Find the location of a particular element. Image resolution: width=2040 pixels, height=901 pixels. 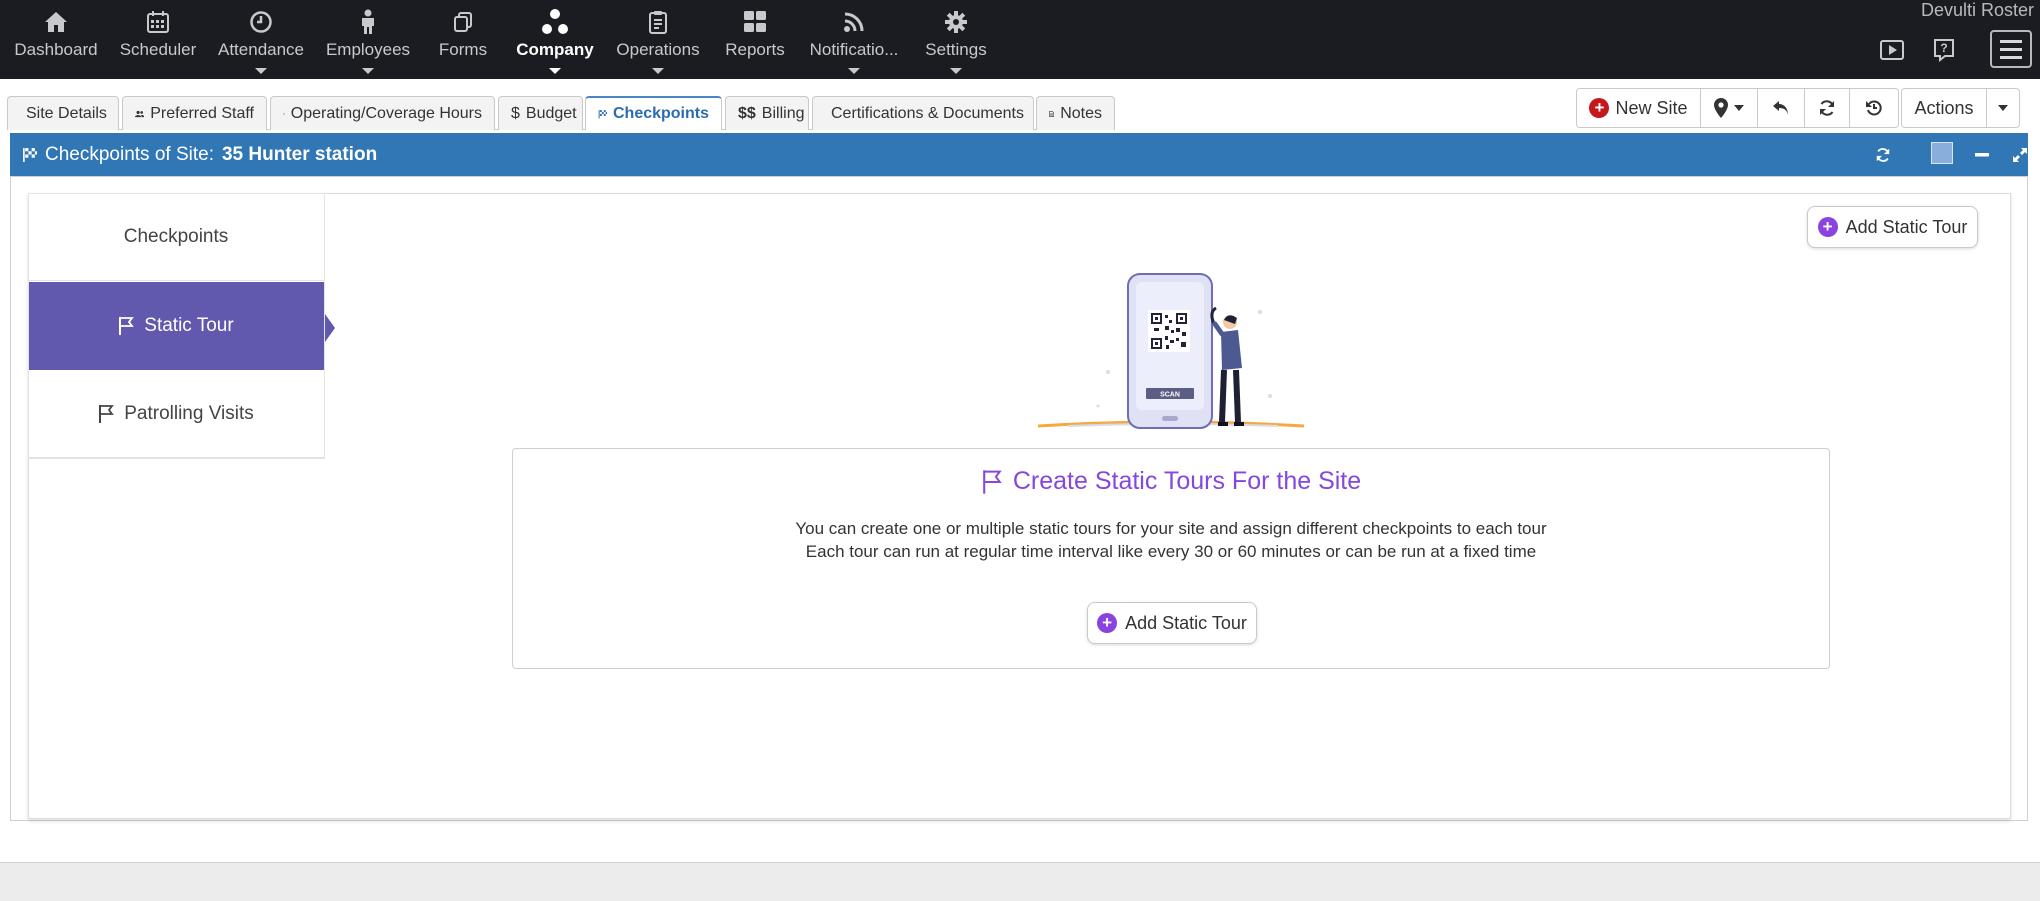

nav-item-attendance: Attendance is located at coordinates (261, 39).